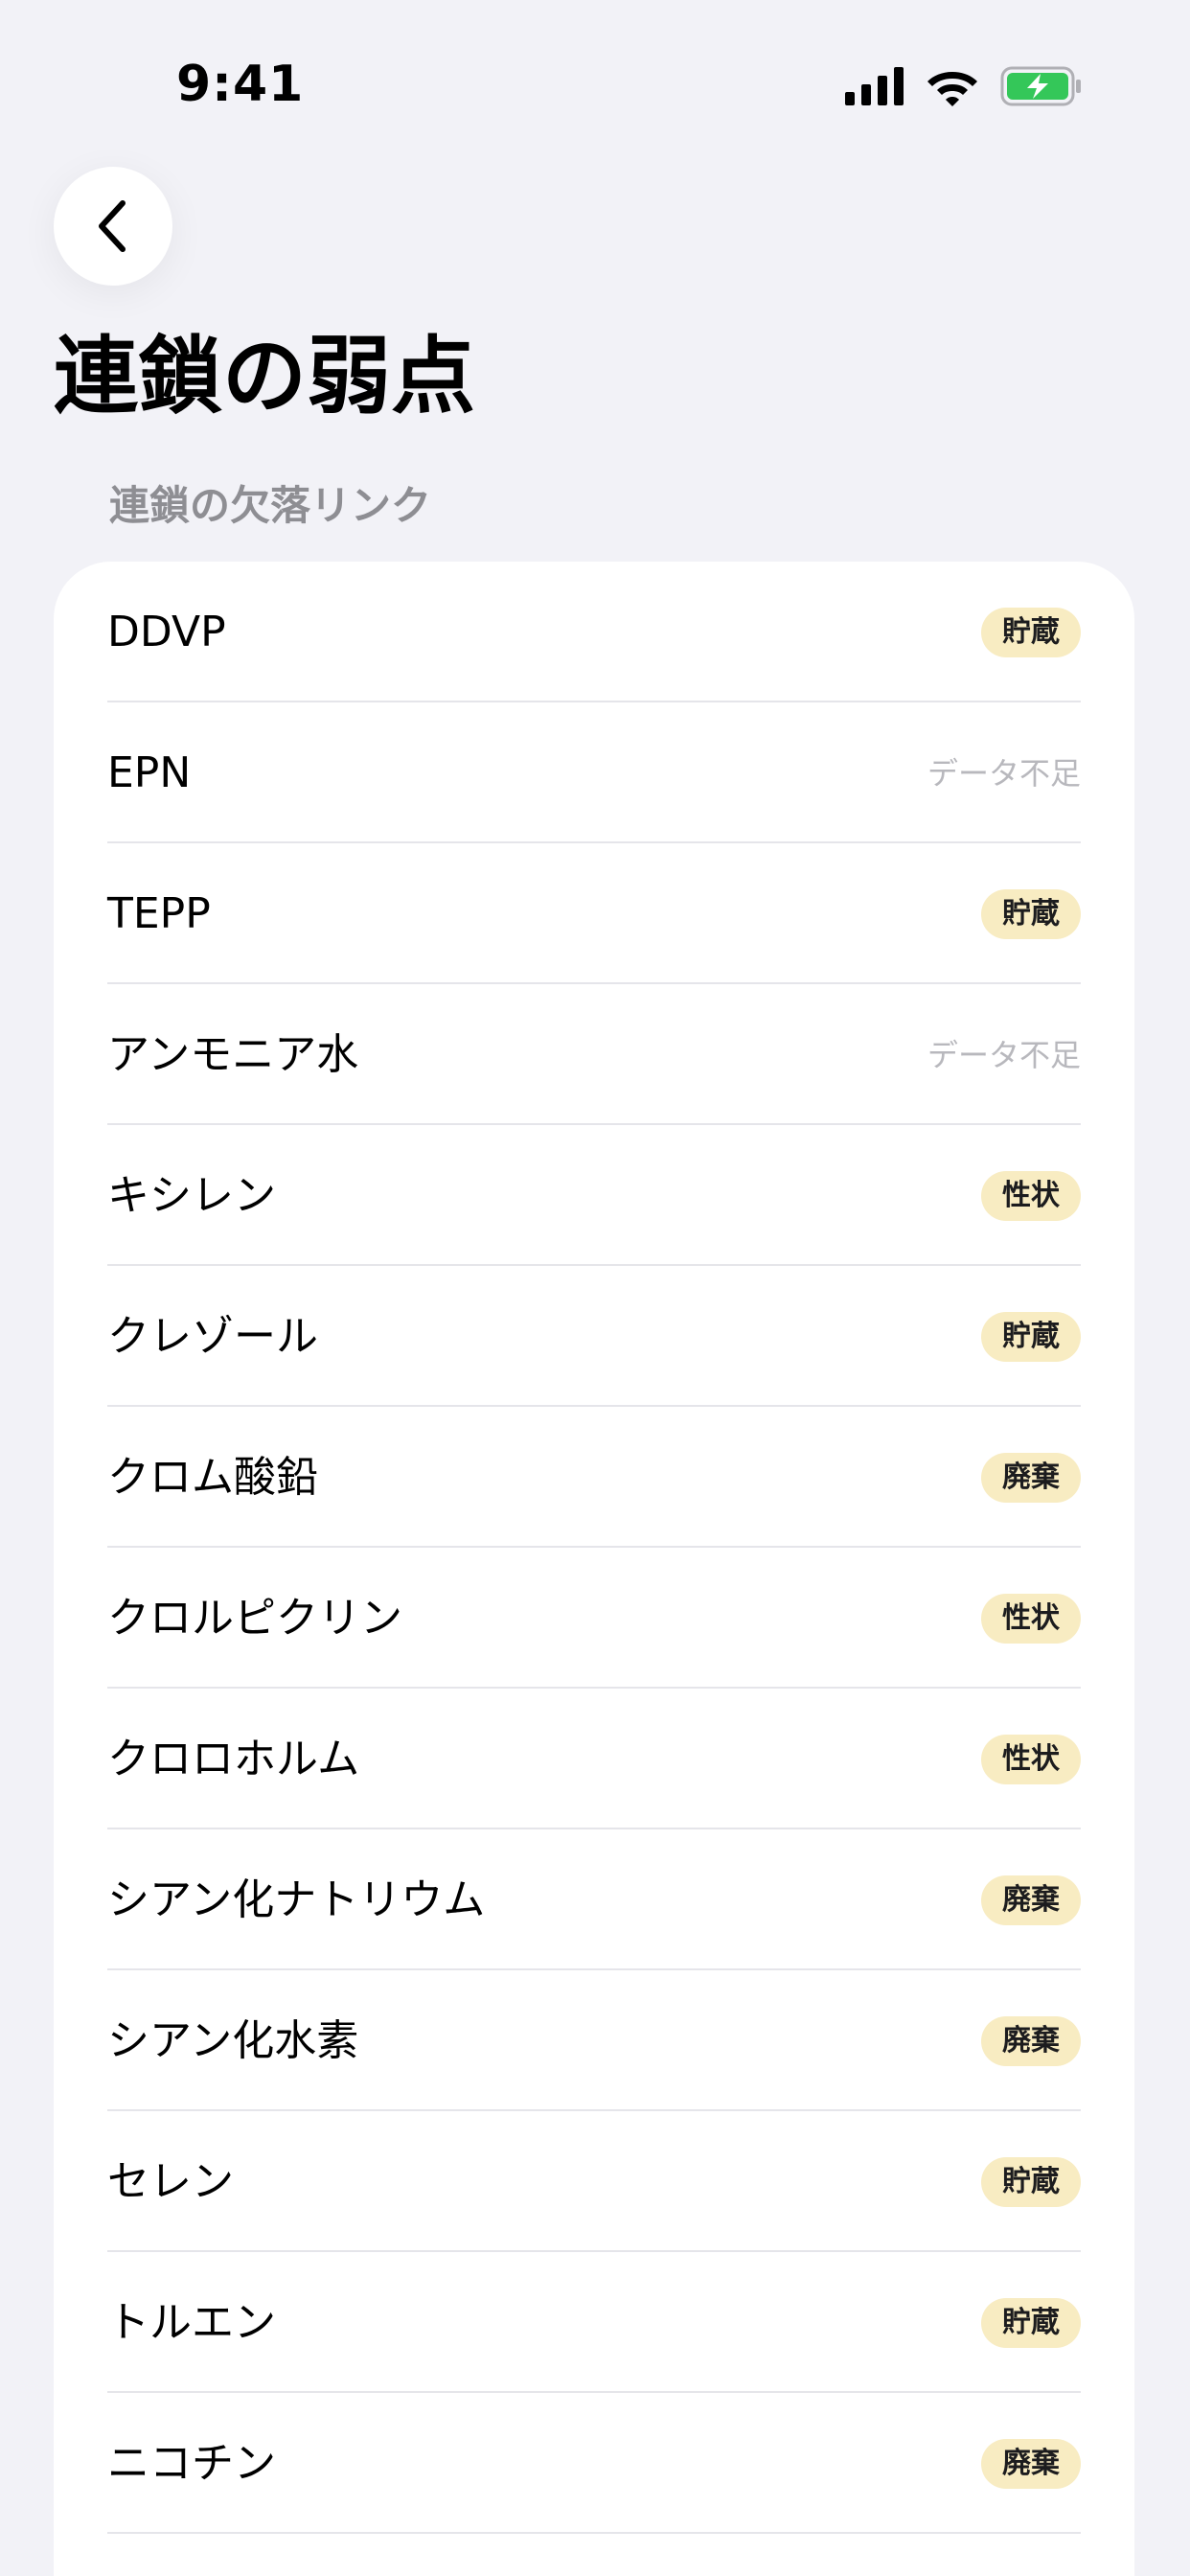  What do you see at coordinates (594, 2041) in the screenshot?
I see `list-item: シアン化水素 廃棄` at bounding box center [594, 2041].